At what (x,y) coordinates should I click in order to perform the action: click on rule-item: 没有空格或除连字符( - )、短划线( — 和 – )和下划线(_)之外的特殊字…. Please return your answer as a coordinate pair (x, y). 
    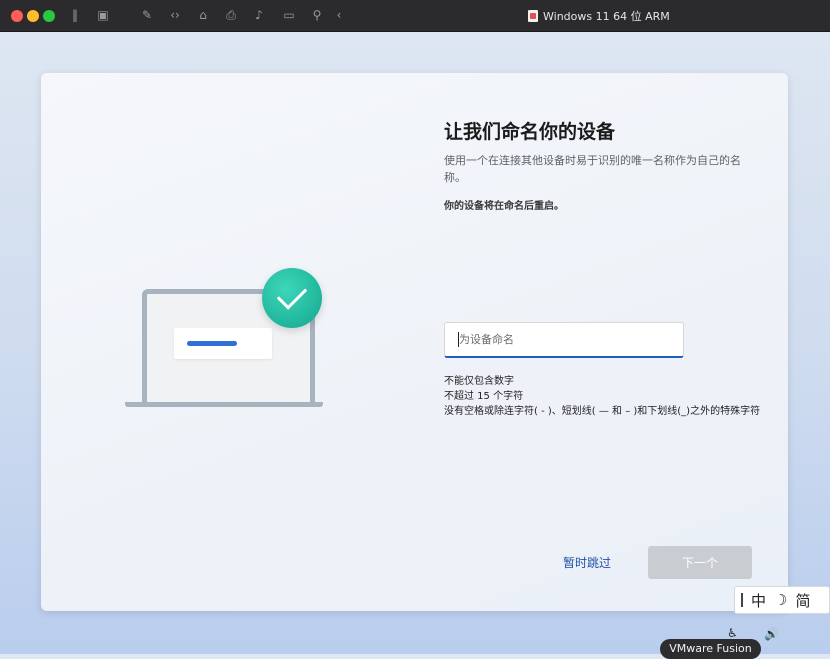
    Looking at the image, I should click on (602, 411).